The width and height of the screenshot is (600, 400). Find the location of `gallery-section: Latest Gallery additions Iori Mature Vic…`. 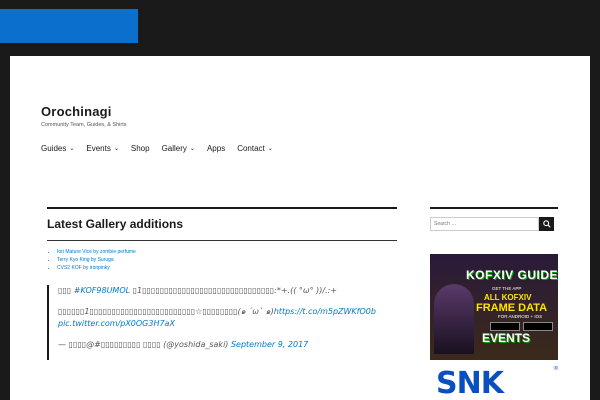

gallery-section: Latest Gallery additions Iori Mature Vic… is located at coordinates (222, 240).